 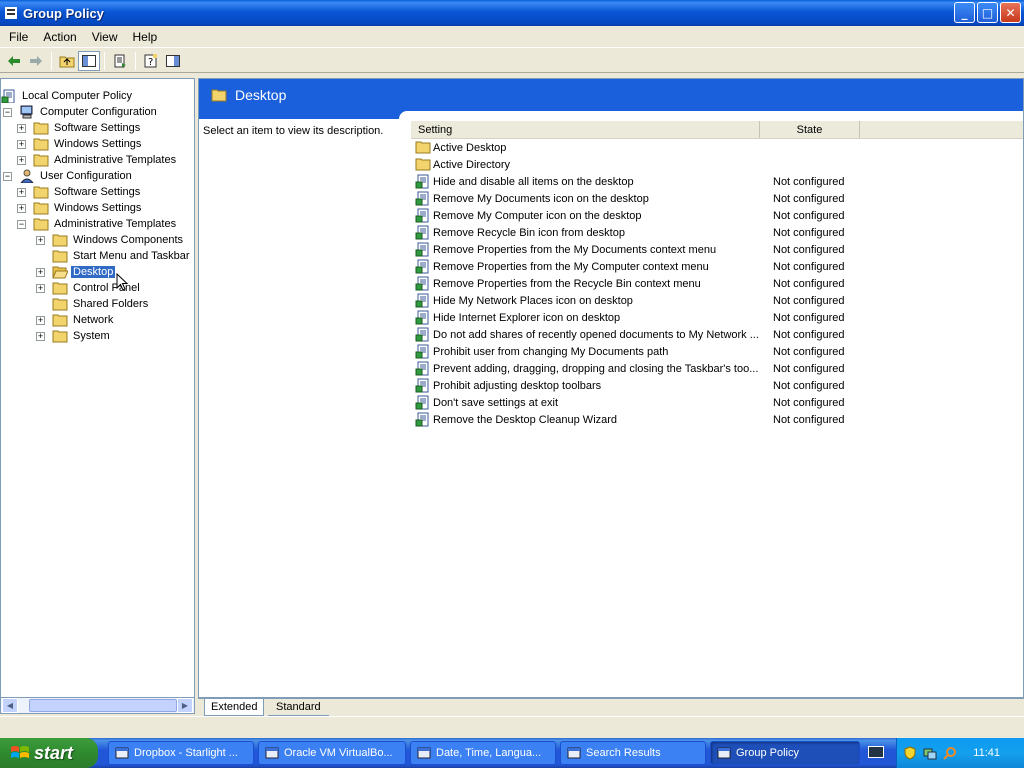 What do you see at coordinates (810, 129) in the screenshot?
I see `column-header-state: State` at bounding box center [810, 129].